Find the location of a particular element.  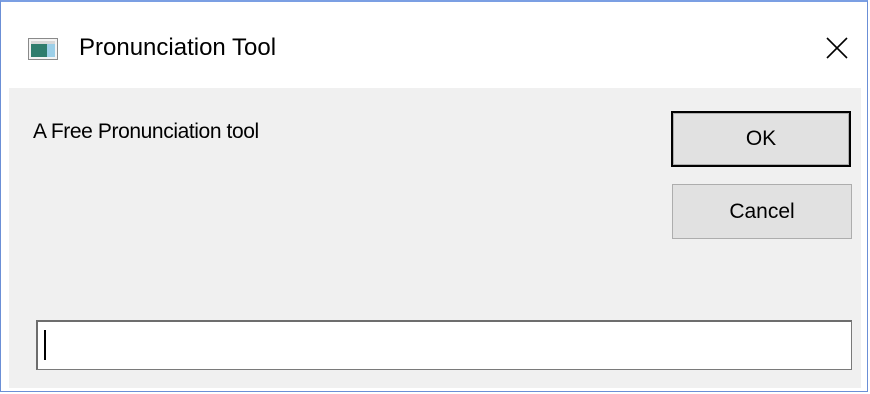

cancel-button: Cancel is located at coordinates (762, 211).